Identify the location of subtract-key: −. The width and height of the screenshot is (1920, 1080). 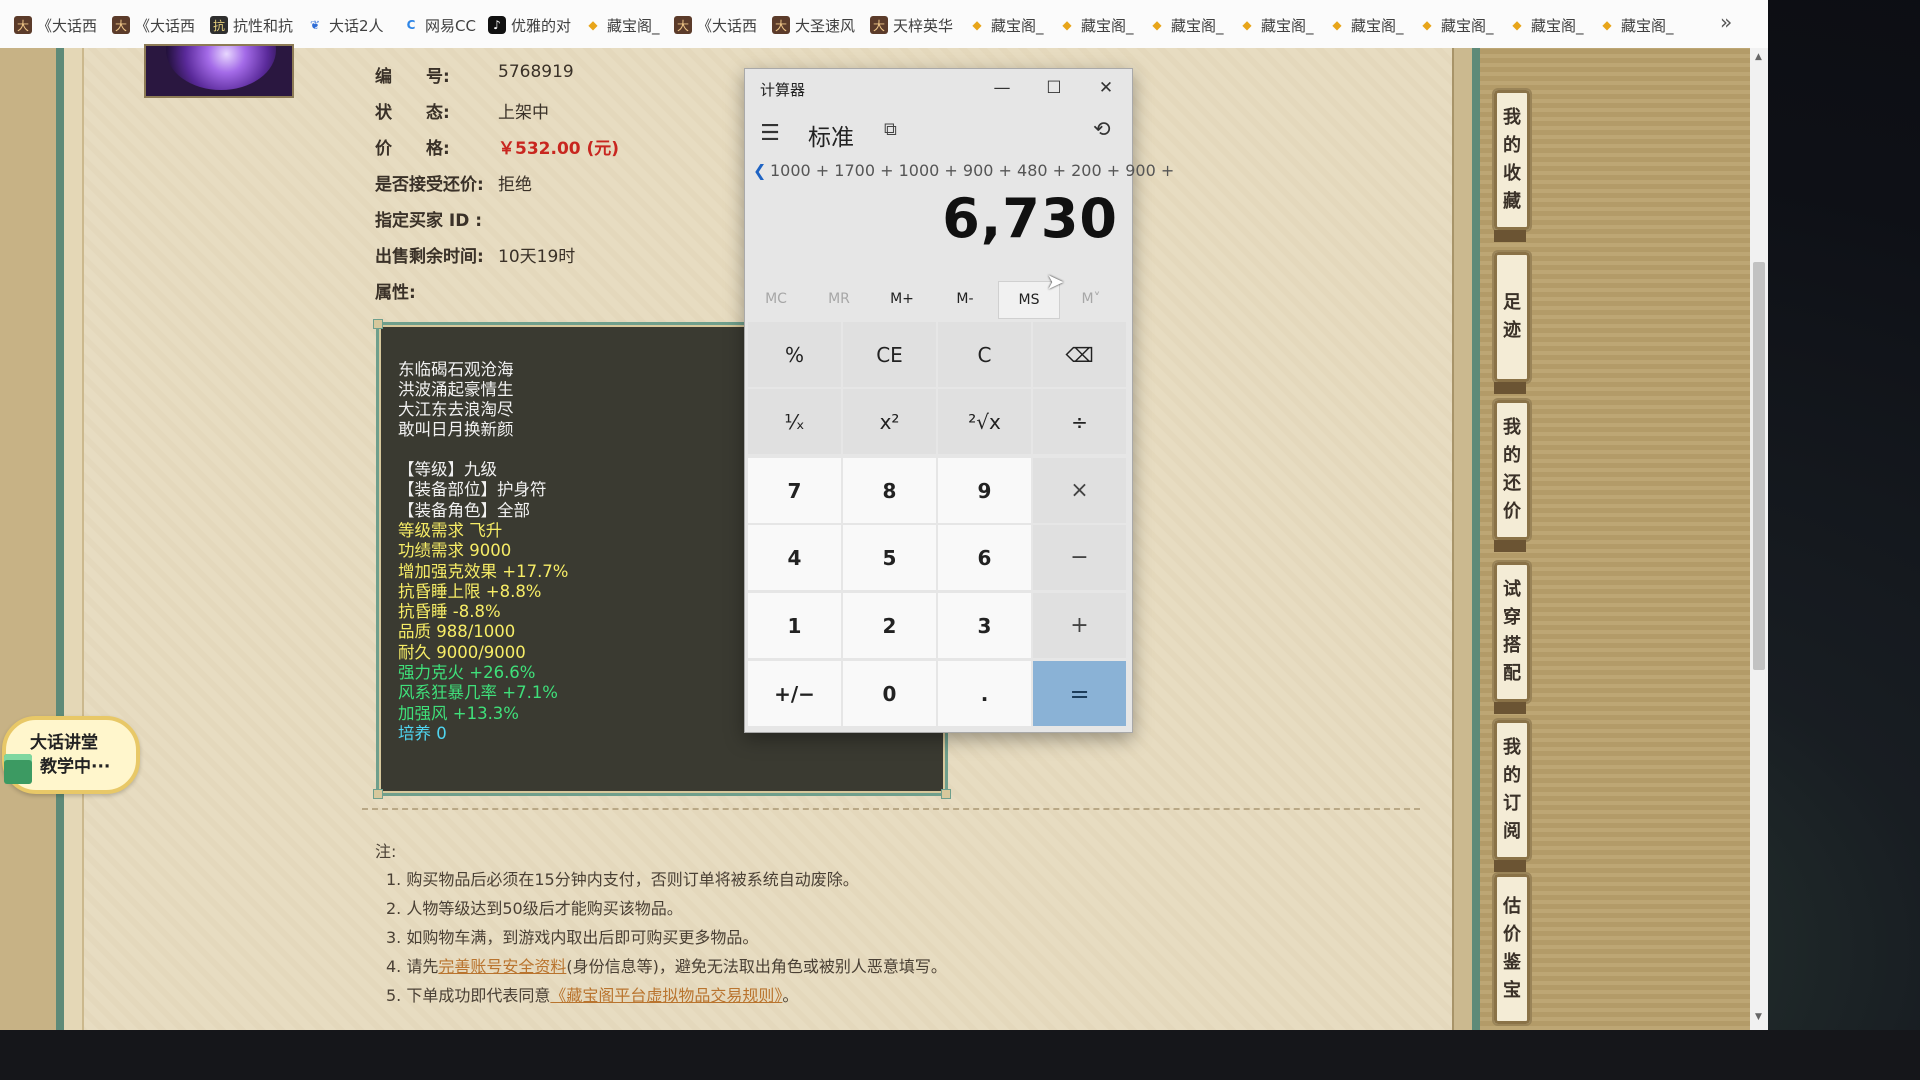
(1079, 557).